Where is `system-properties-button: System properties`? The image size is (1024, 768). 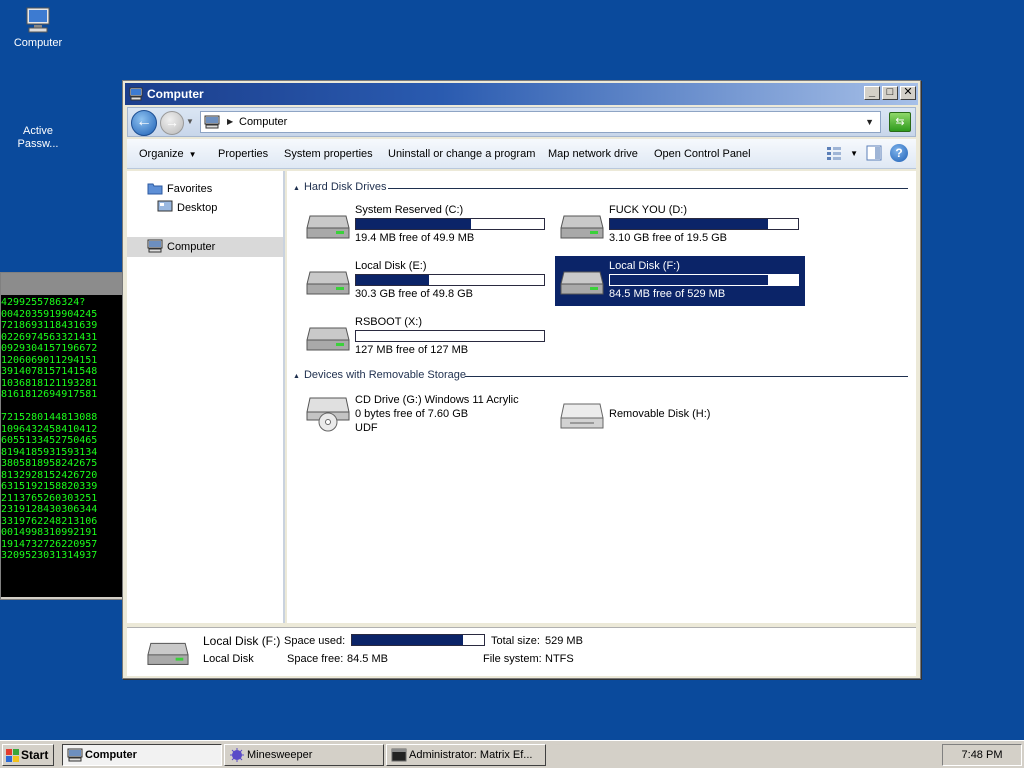 system-properties-button: System properties is located at coordinates (328, 154).